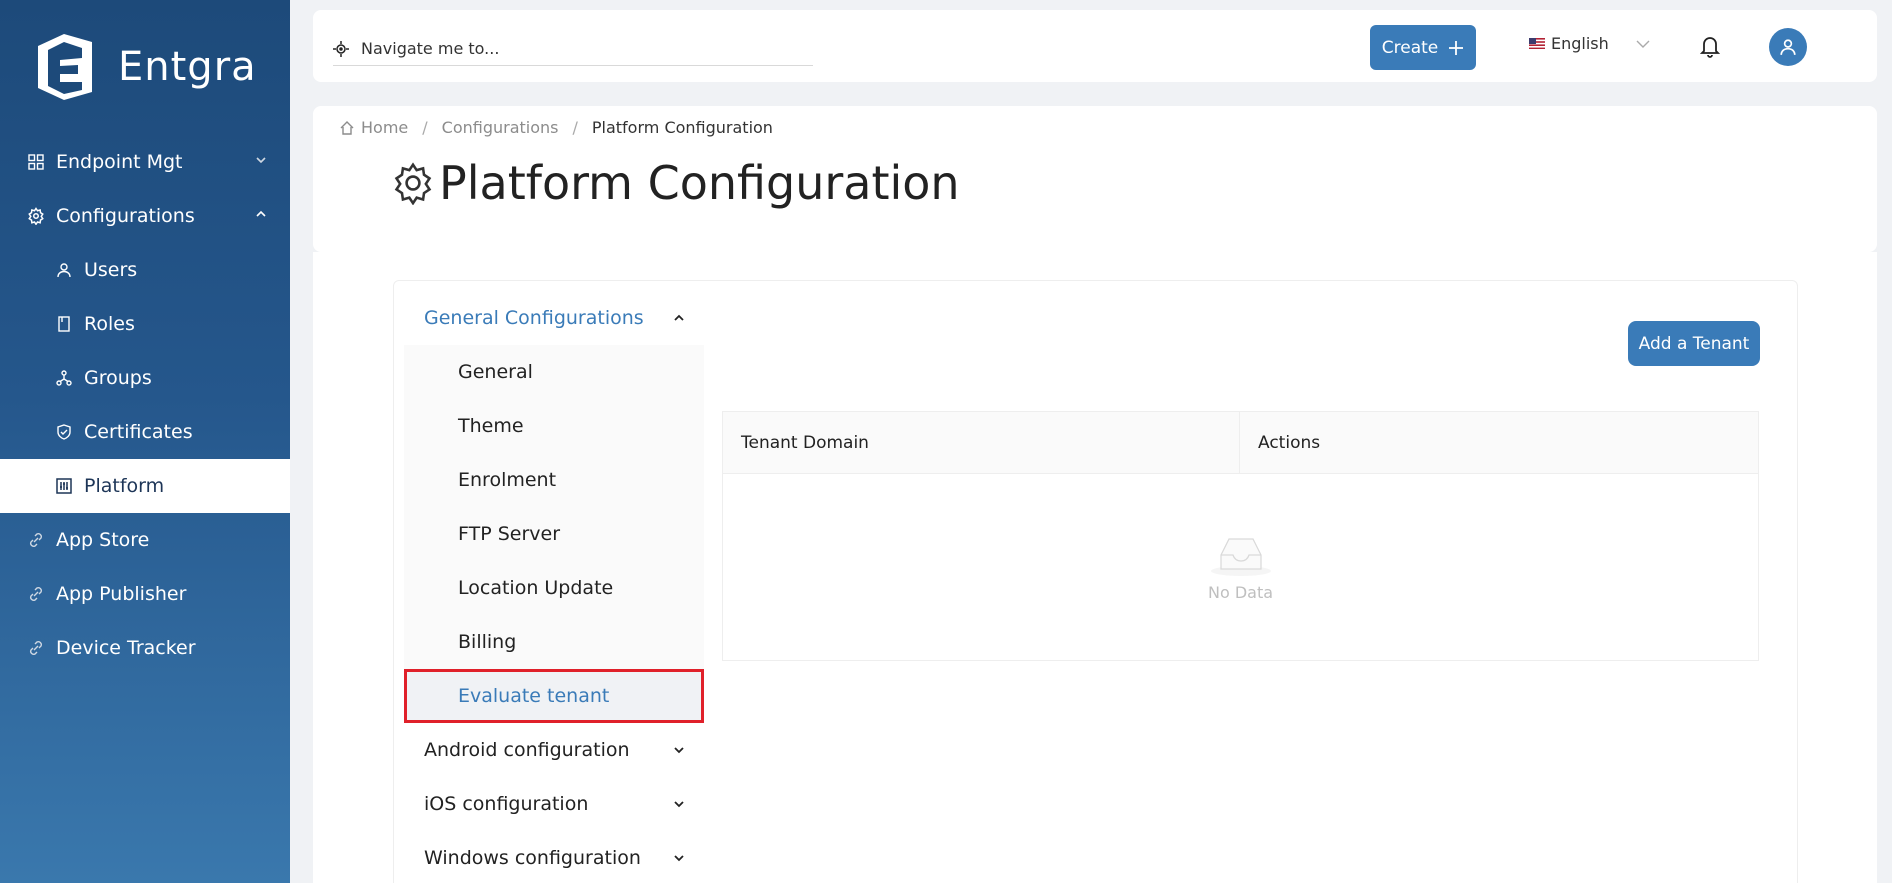 This screenshot has height=883, width=1892. I want to click on breadcrumb-home: Home, so click(384, 127).